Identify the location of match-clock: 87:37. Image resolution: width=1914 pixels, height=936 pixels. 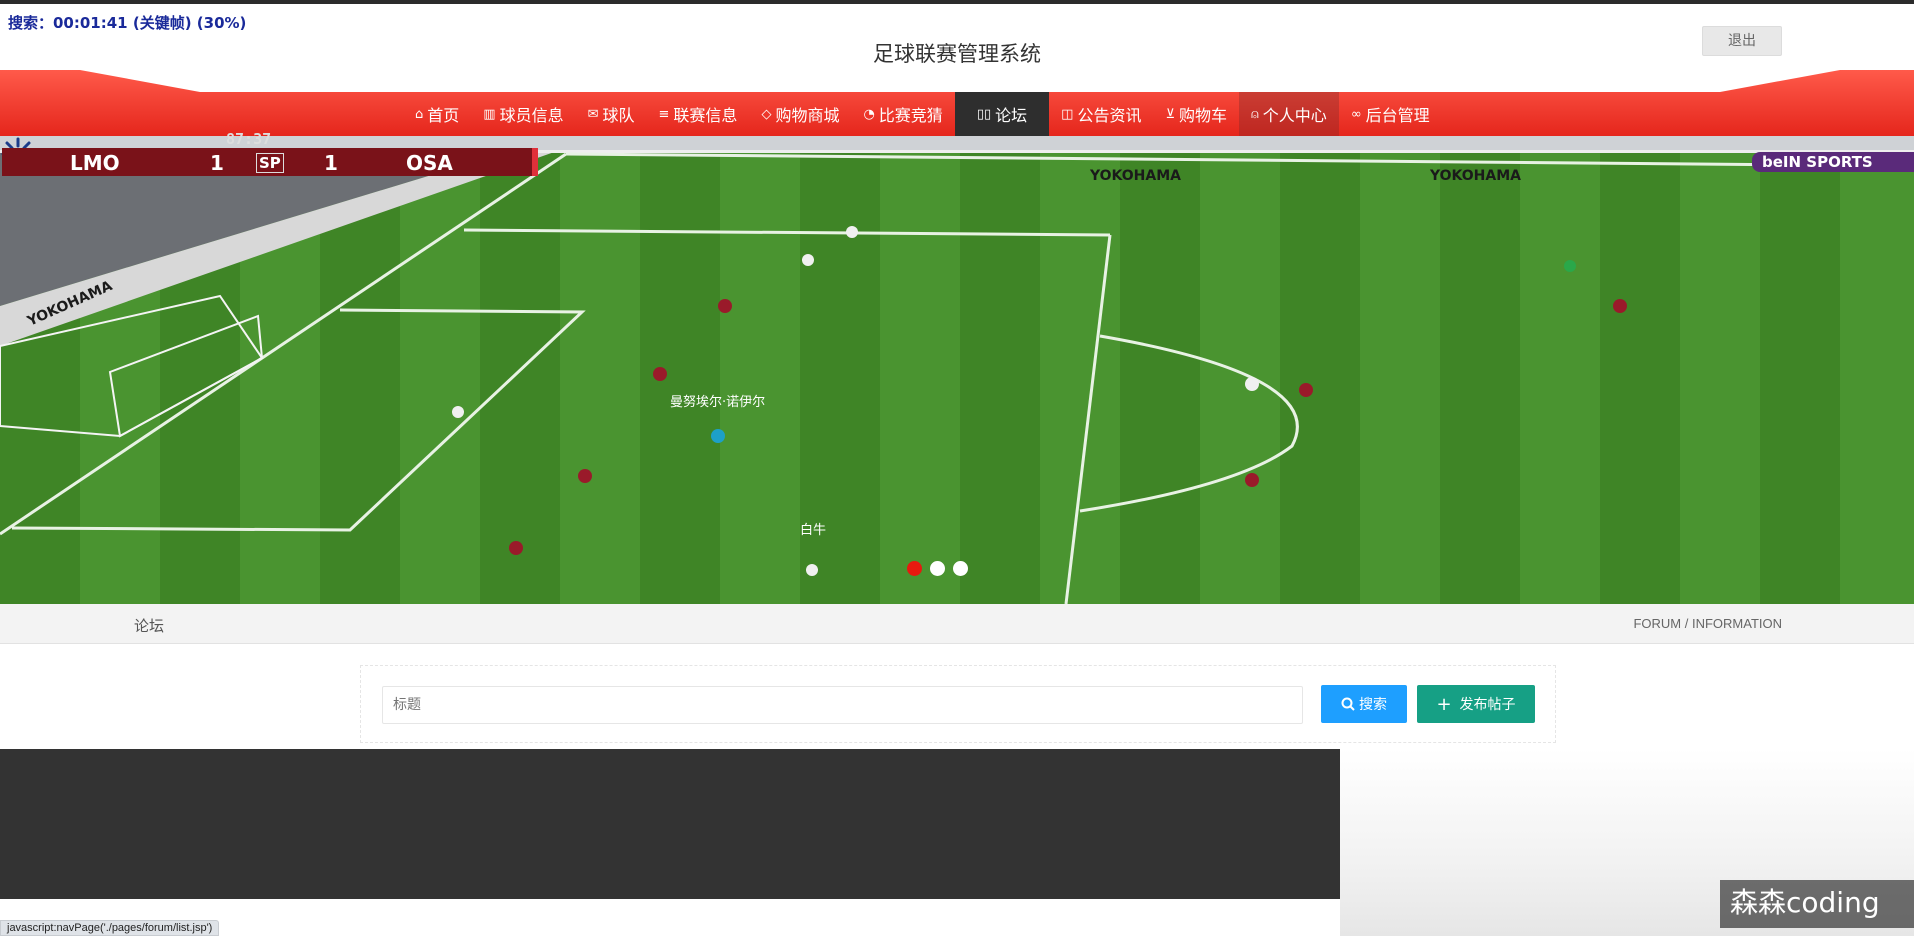
(249, 139).